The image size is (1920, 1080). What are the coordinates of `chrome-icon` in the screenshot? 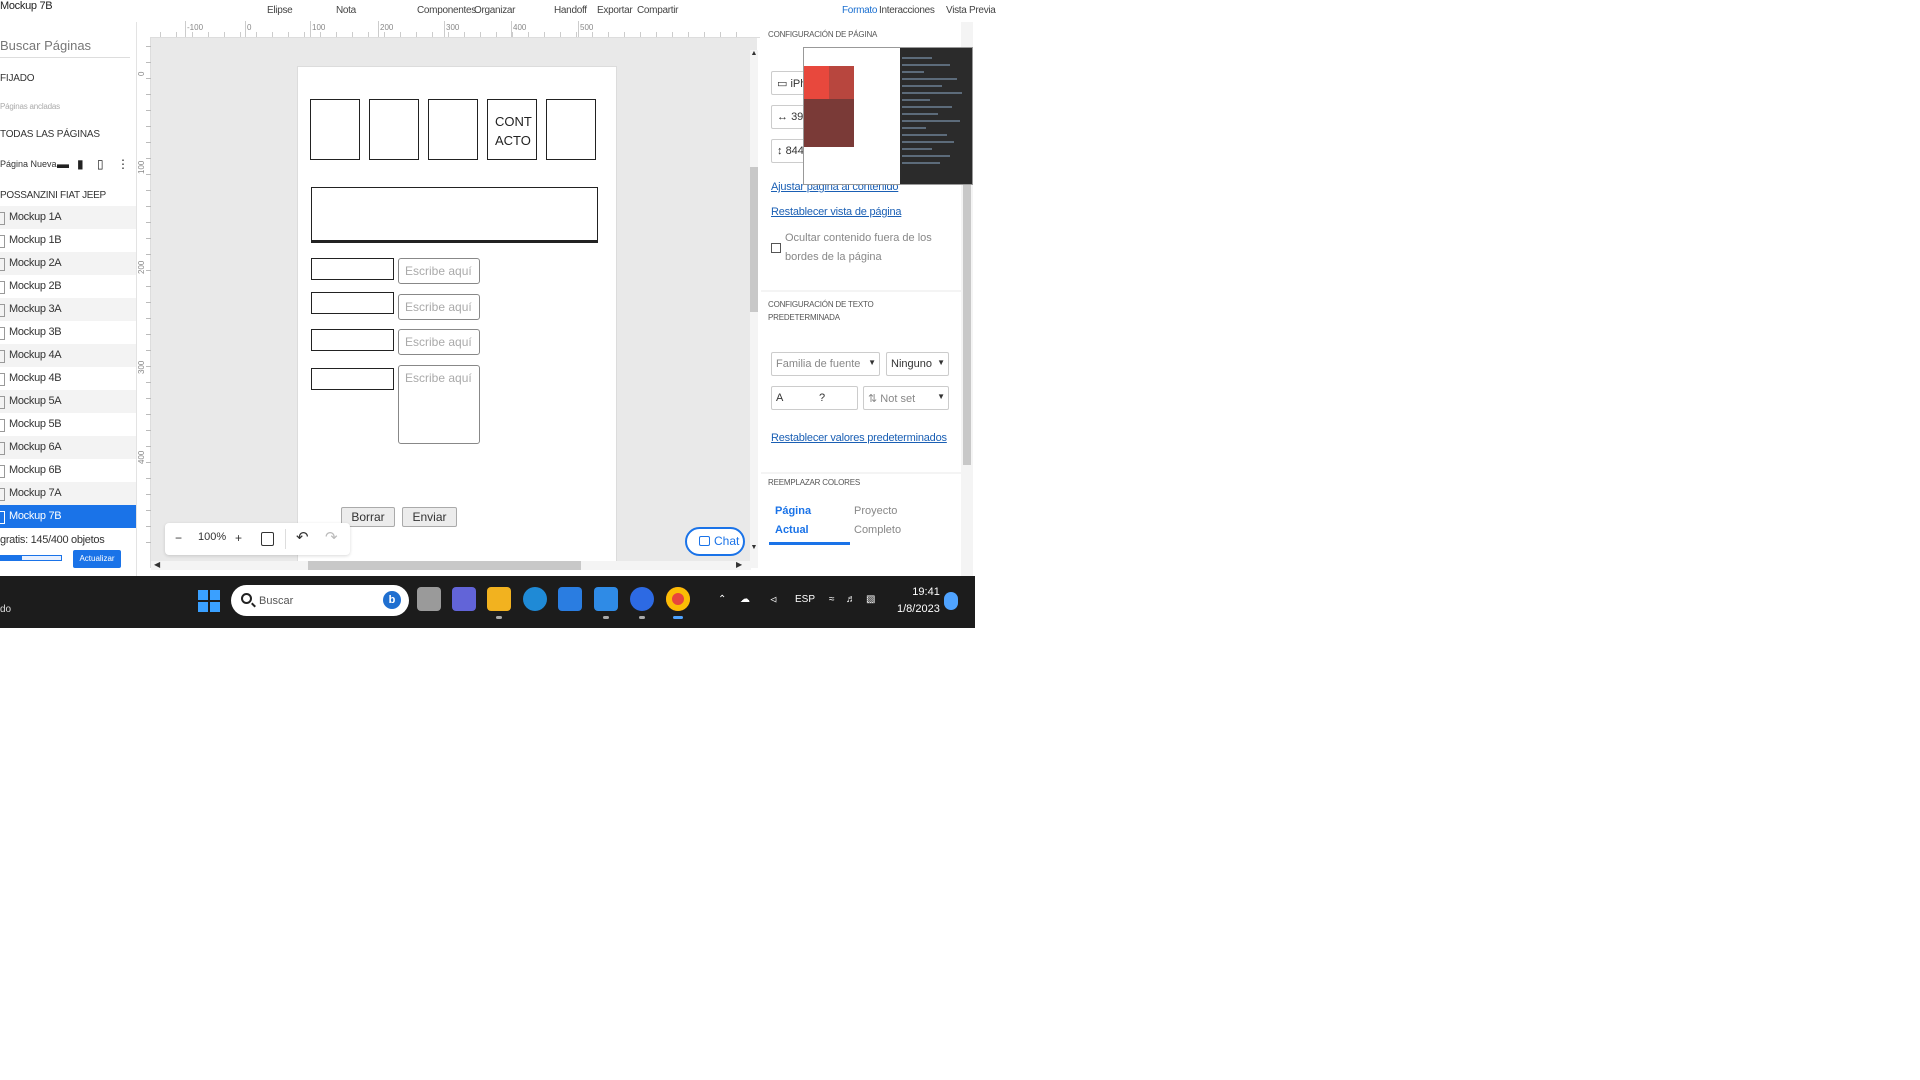 It's located at (678, 603).